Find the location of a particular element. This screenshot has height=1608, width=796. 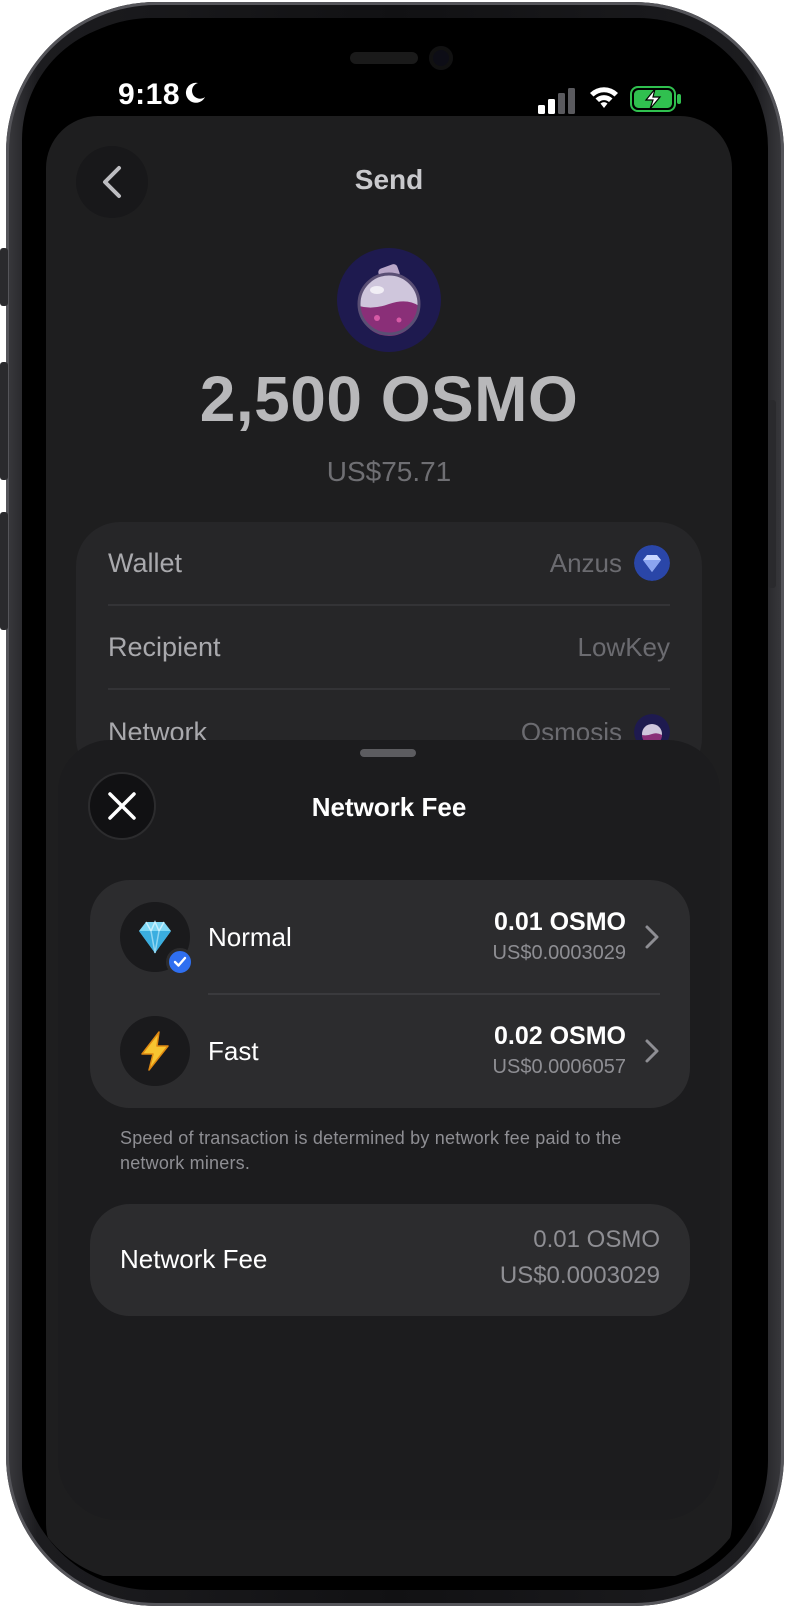

fee-option-name: Normal is located at coordinates (250, 937).